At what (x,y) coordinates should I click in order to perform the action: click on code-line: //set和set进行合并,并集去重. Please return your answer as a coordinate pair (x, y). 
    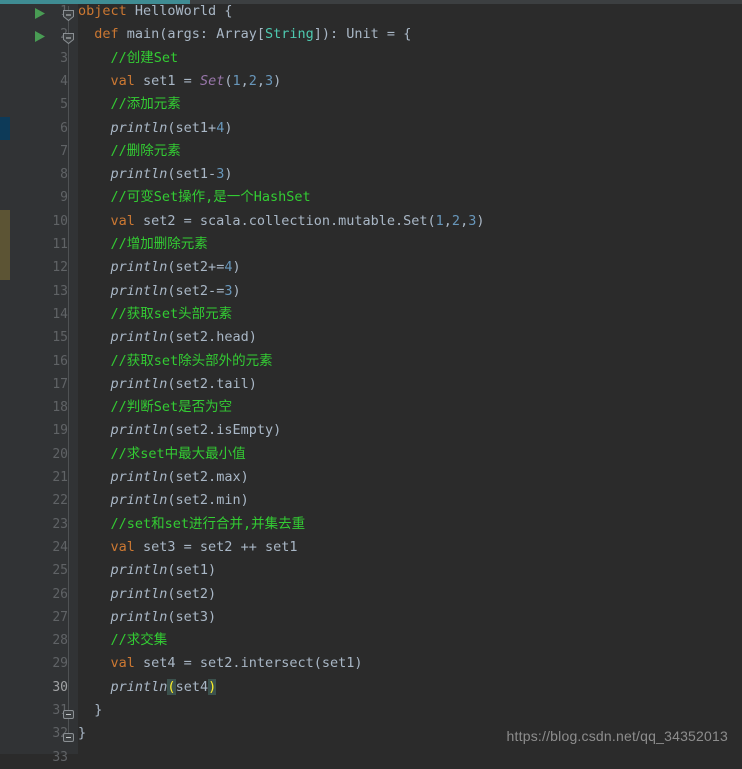
    Looking at the image, I should click on (410, 524).